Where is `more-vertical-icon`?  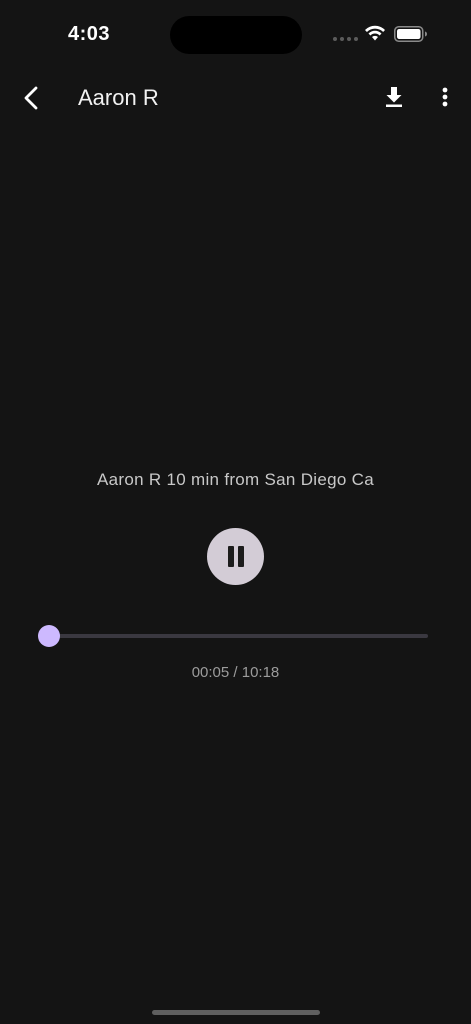 more-vertical-icon is located at coordinates (445, 97).